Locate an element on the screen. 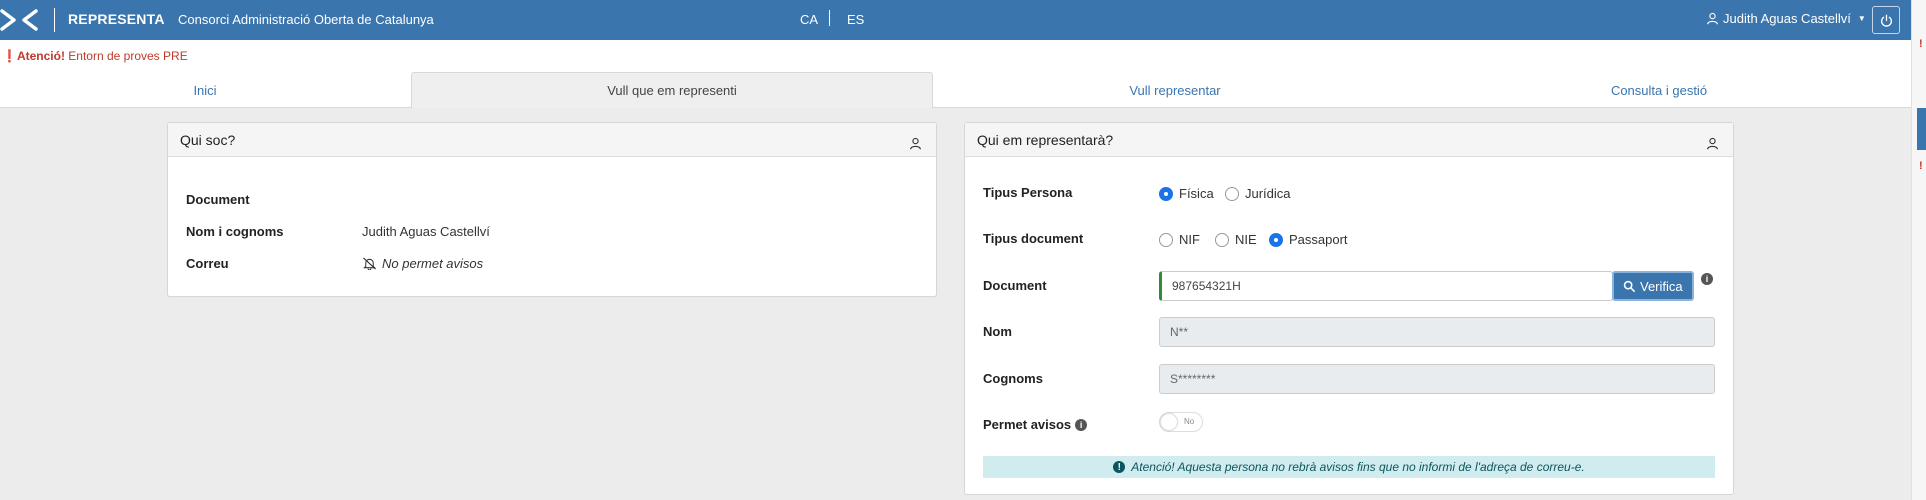  panel-header: Qui em representarà? is located at coordinates (1349, 140).